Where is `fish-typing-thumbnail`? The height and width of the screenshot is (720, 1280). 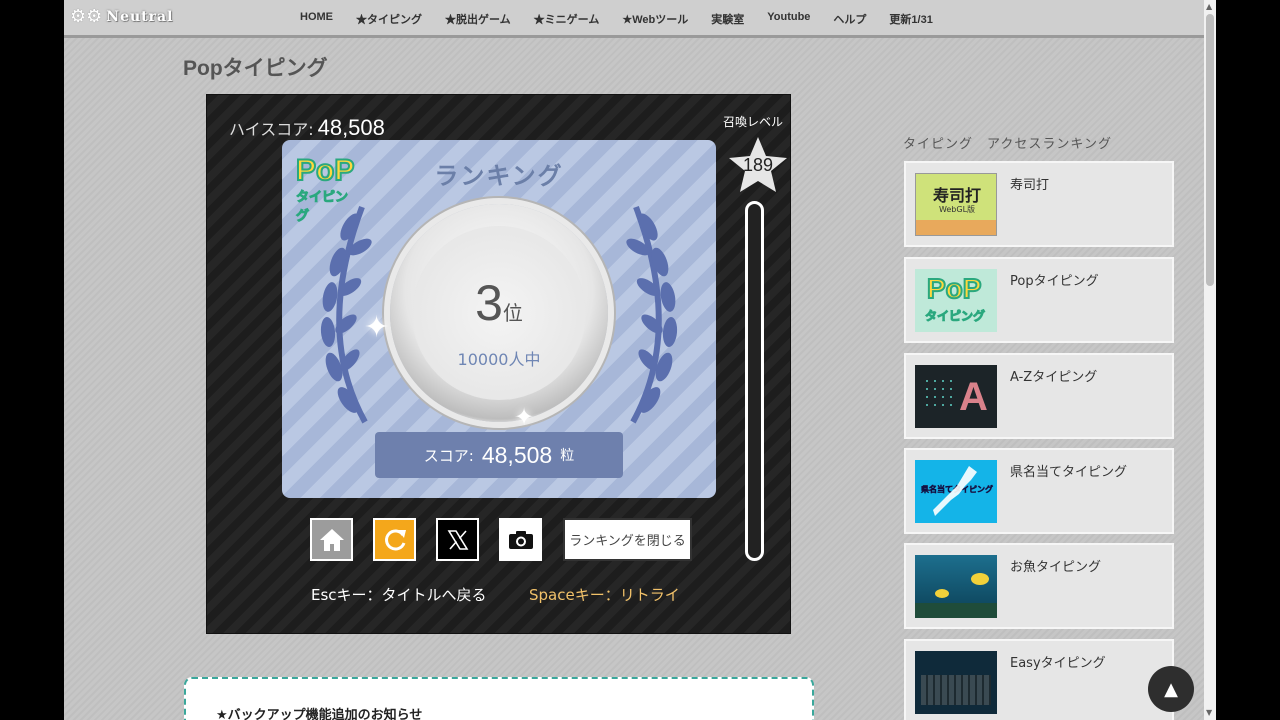 fish-typing-thumbnail is located at coordinates (956, 586).